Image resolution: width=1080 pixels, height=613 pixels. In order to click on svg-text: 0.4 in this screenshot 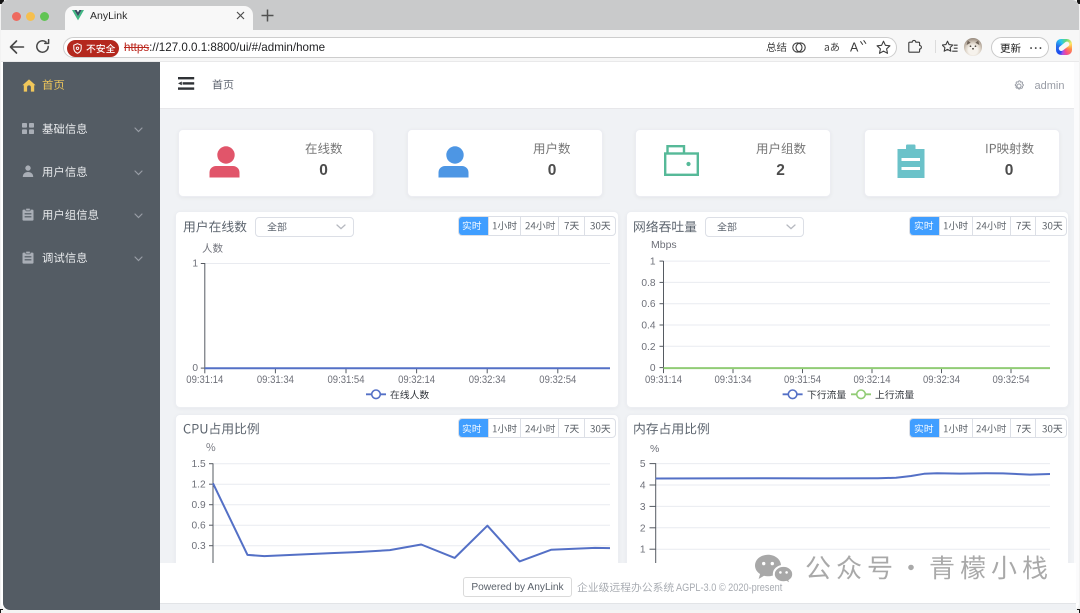, I will do `click(648, 326)`.